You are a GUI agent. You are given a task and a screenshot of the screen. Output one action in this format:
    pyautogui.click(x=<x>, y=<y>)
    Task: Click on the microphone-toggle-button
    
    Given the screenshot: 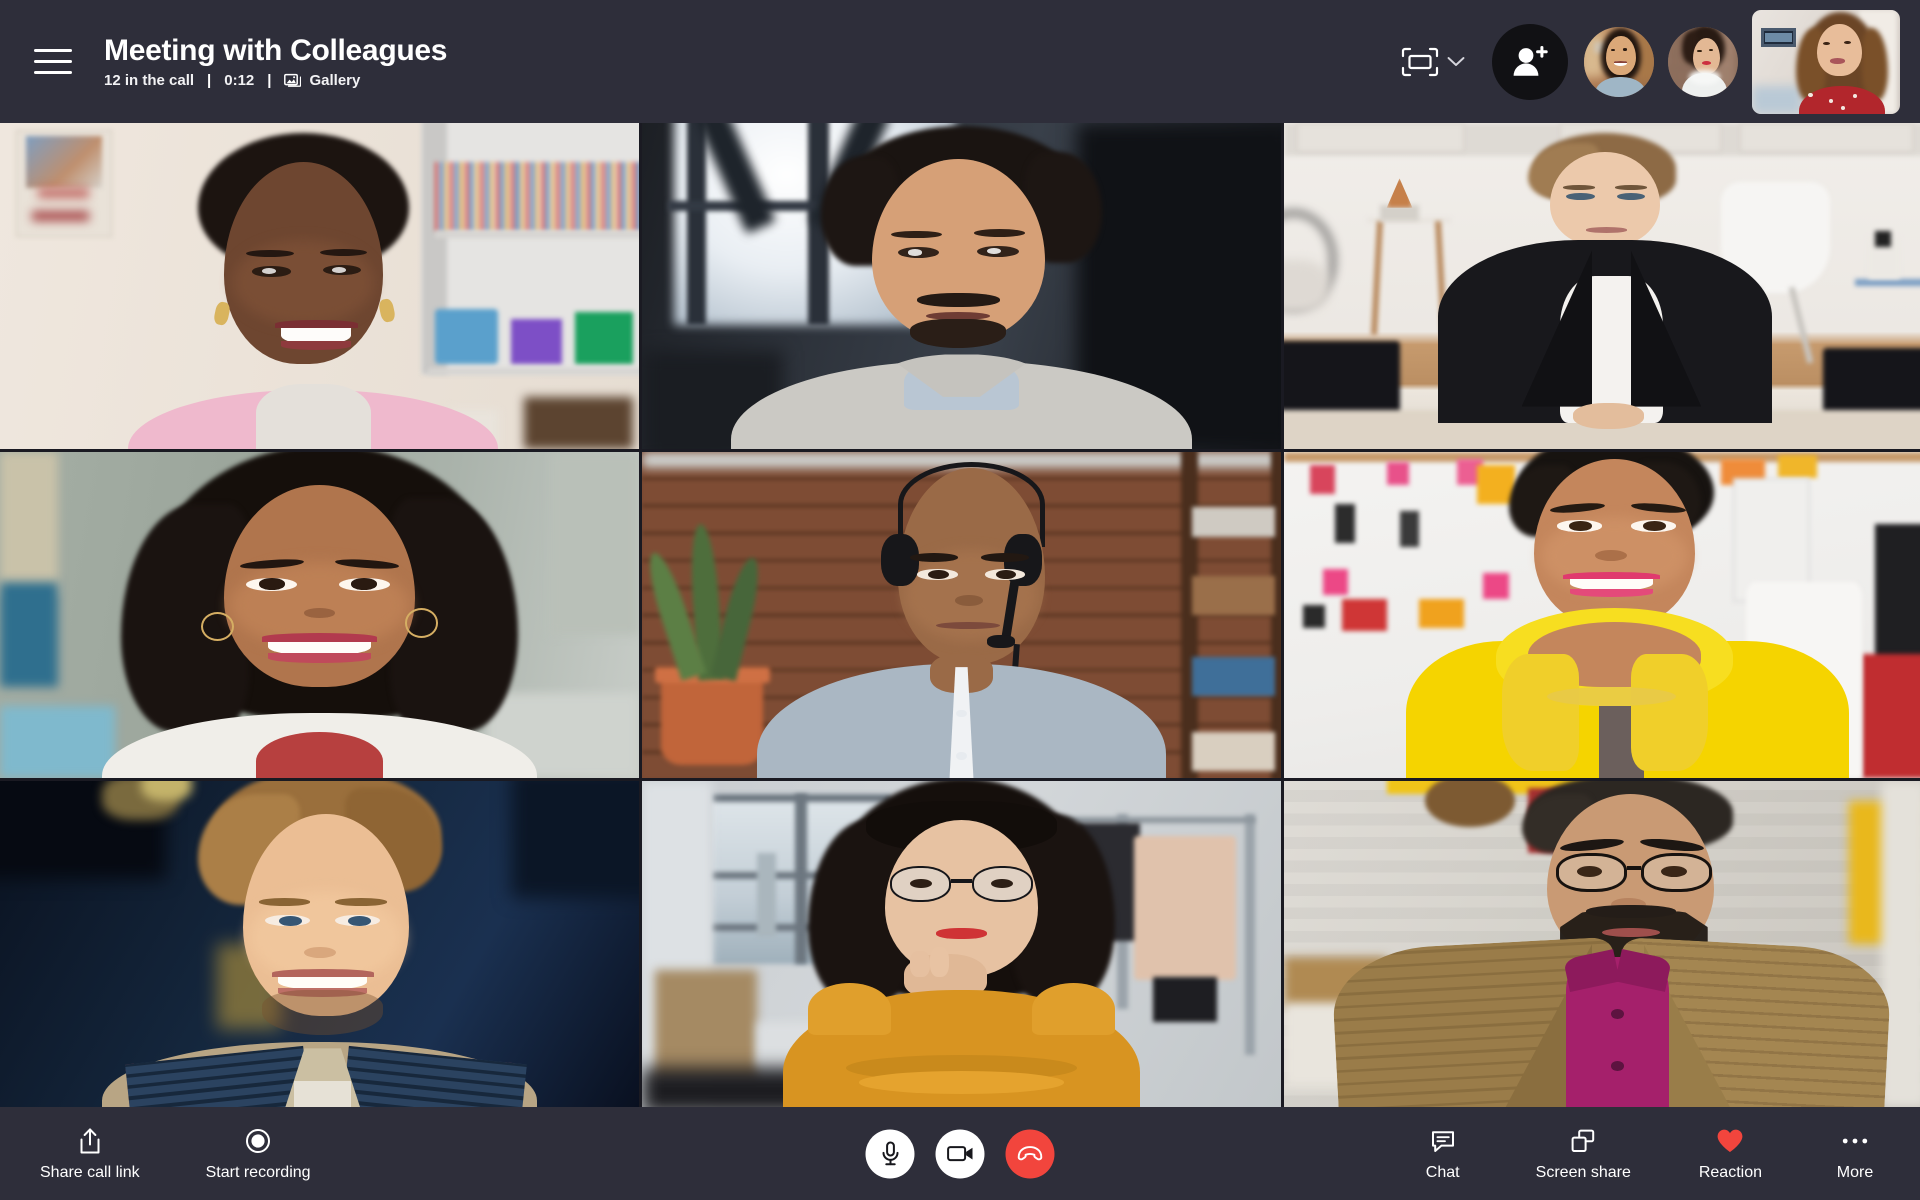 What is the action you would take?
    pyautogui.click(x=890, y=1153)
    